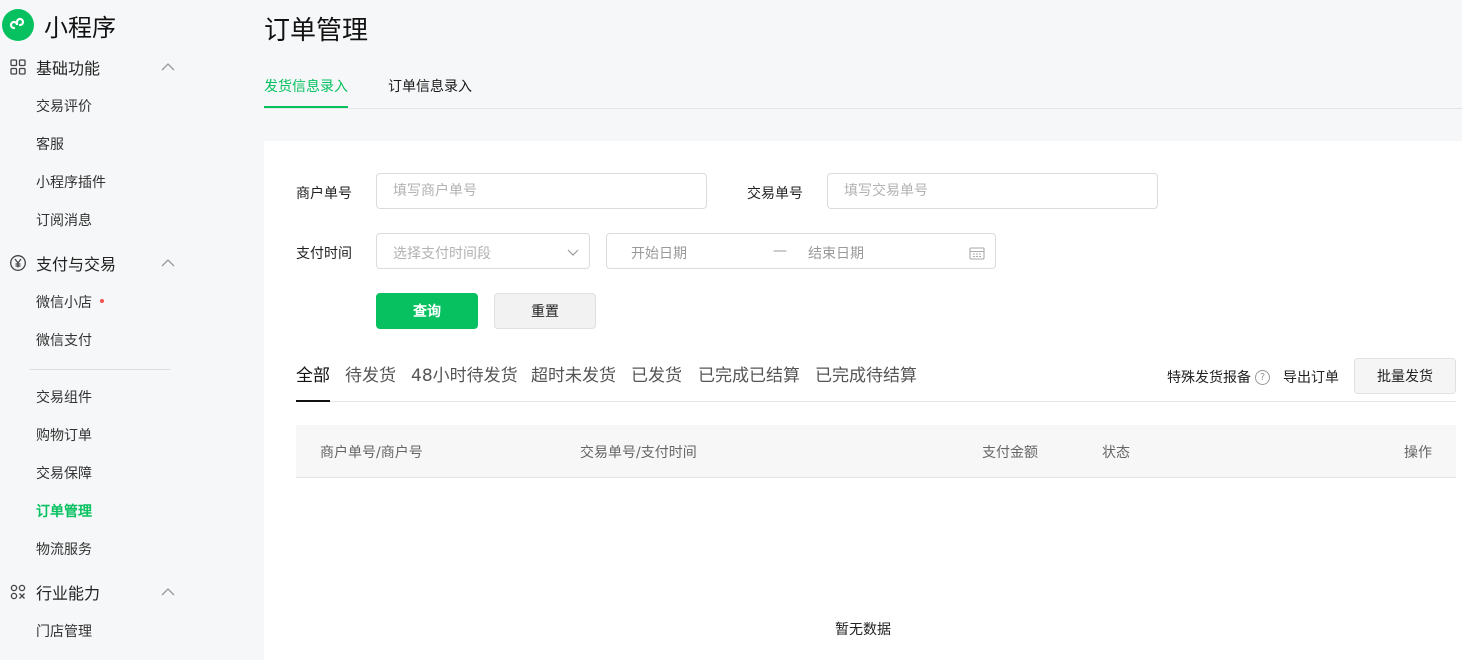 The height and width of the screenshot is (660, 1462). What do you see at coordinates (64, 398) in the screenshot?
I see `sidebar-item-trade-component: 交易组件` at bounding box center [64, 398].